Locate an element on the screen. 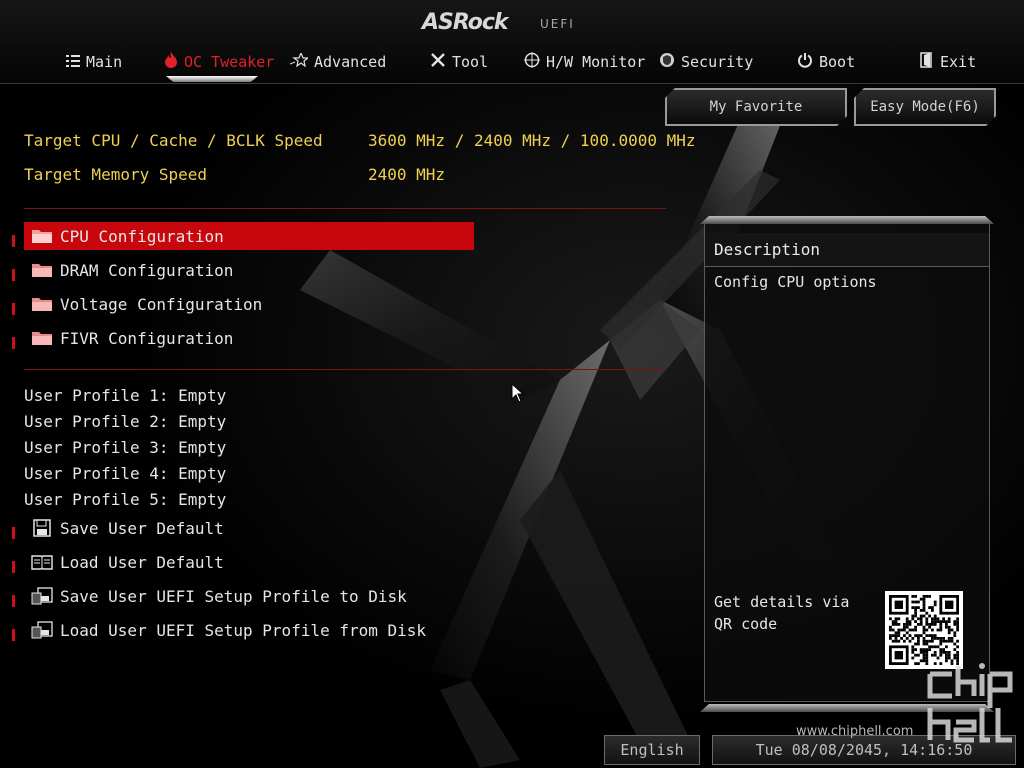 This screenshot has width=1024, height=768. menu-label: DRAM Configuration is located at coordinates (147, 270).